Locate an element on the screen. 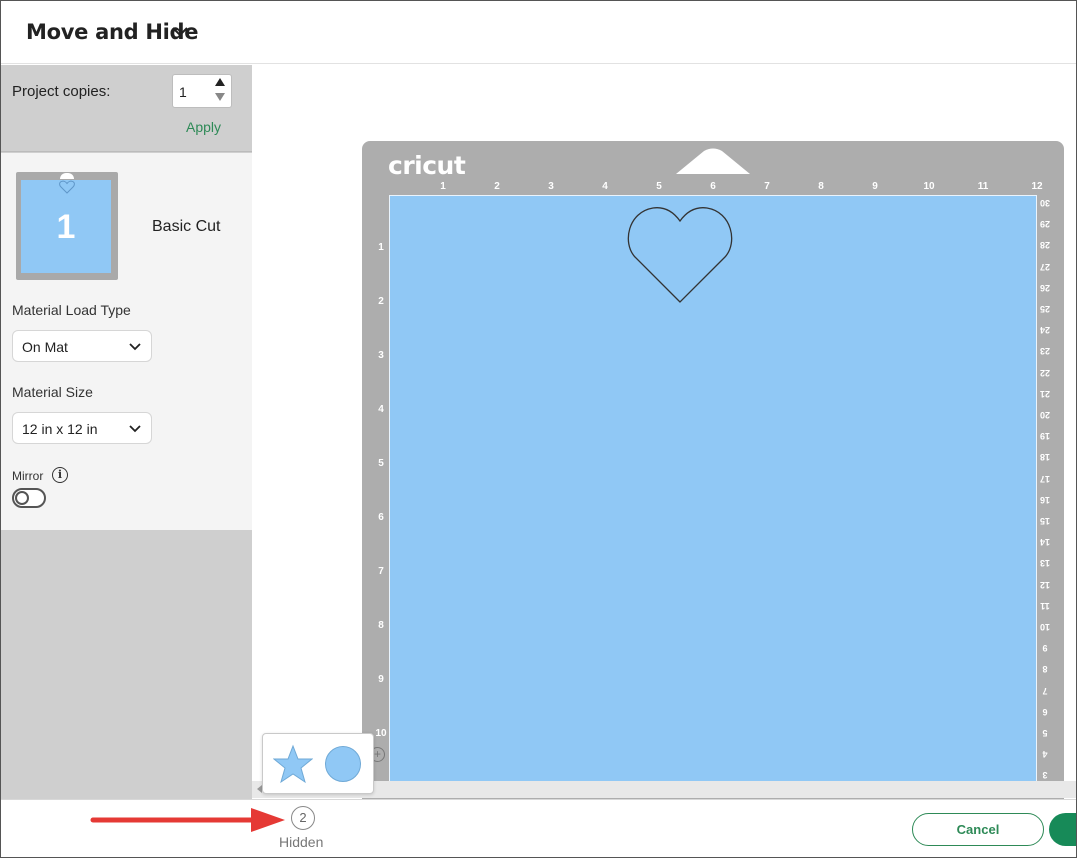  mat-thumbnail-tab is located at coordinates (67, 176).